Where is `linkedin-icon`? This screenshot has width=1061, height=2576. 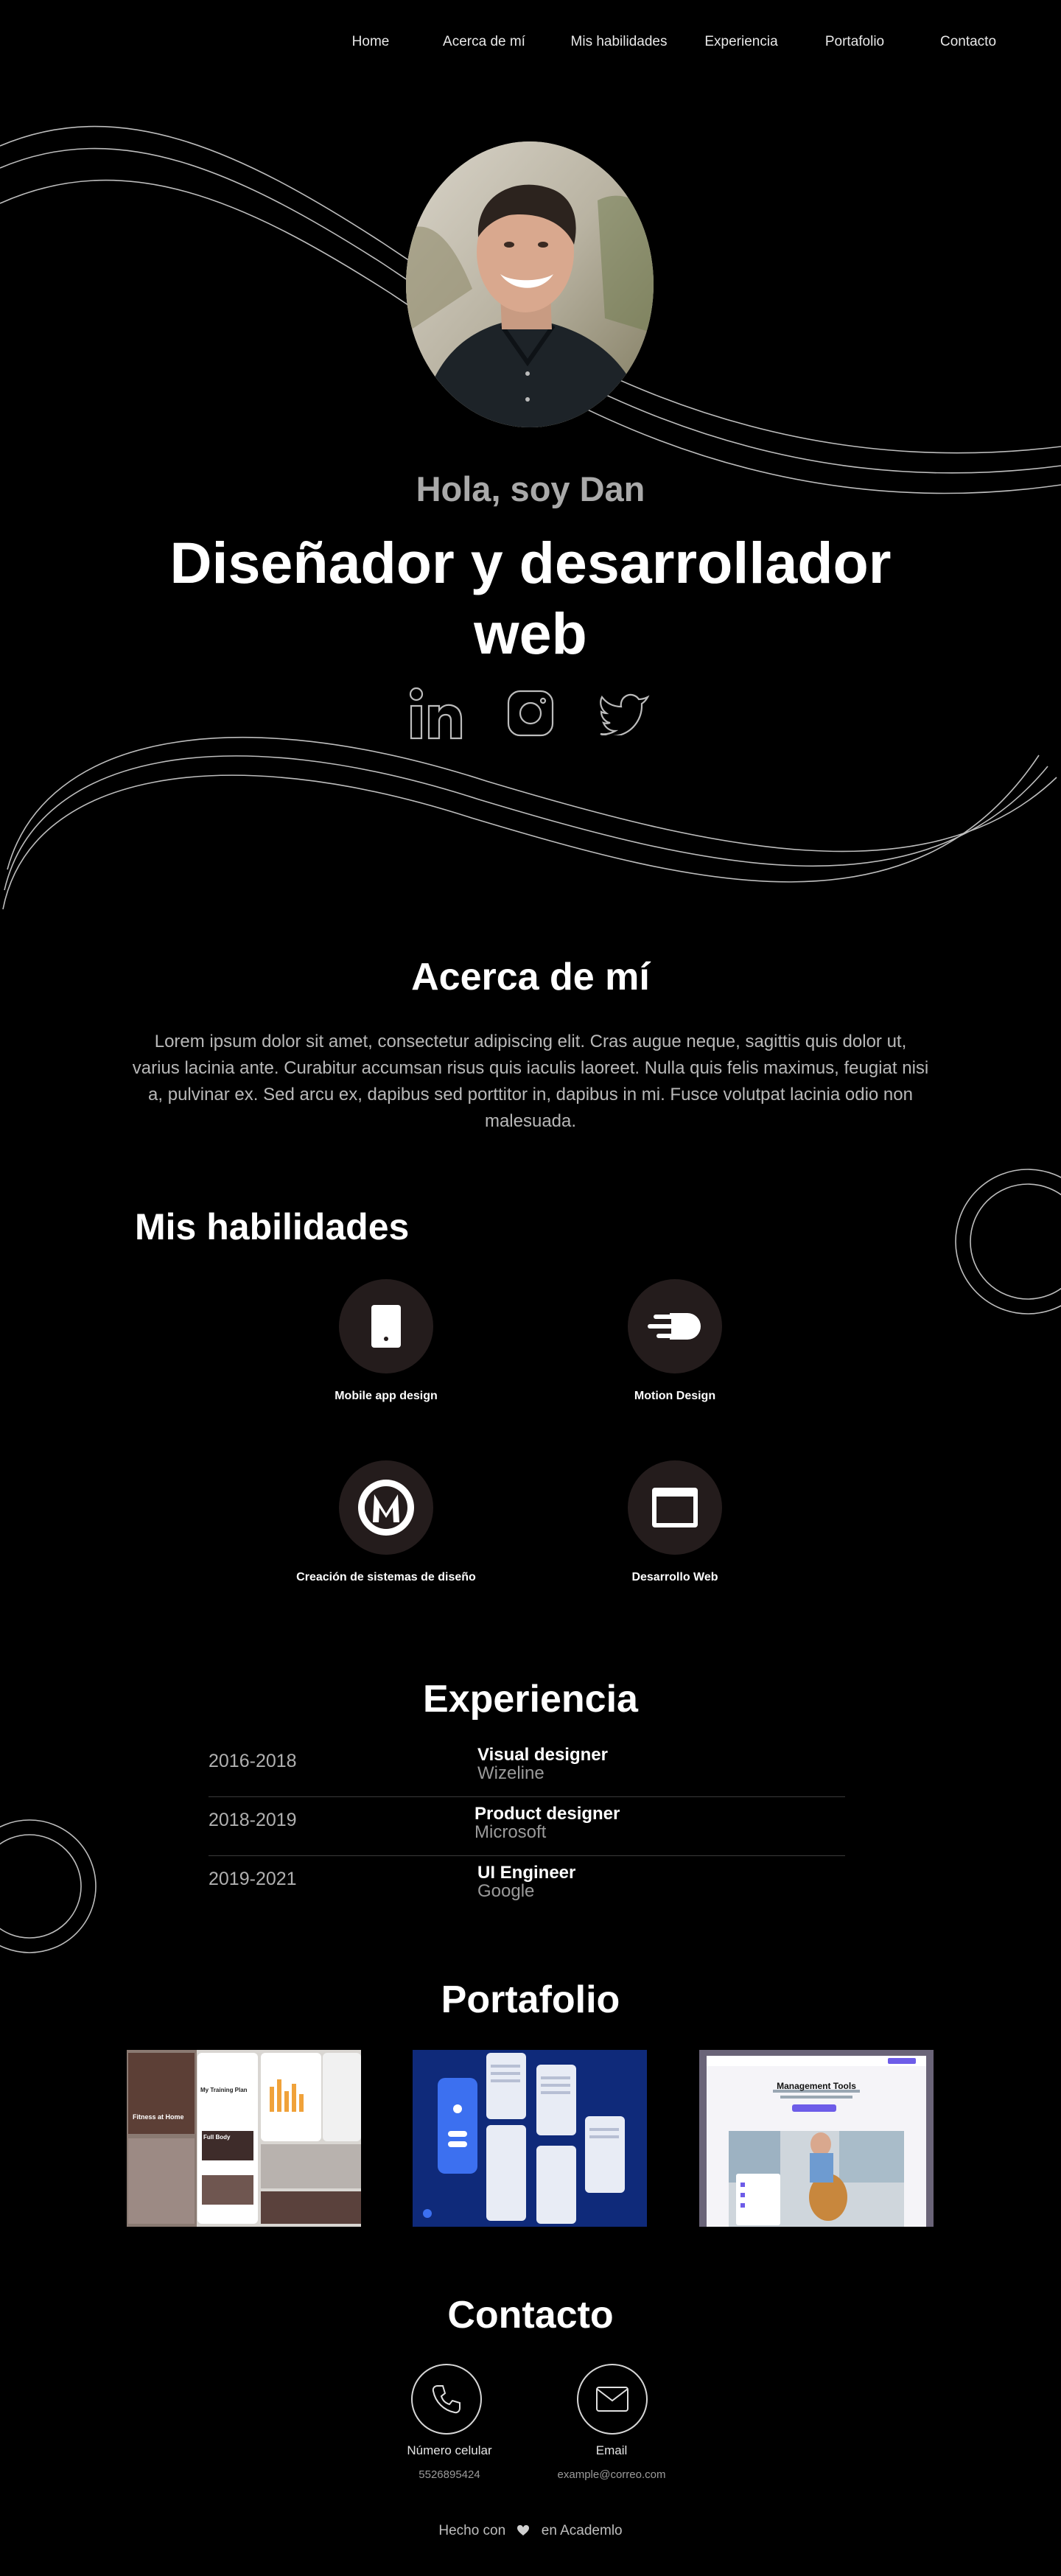
linkedin-icon is located at coordinates (437, 713).